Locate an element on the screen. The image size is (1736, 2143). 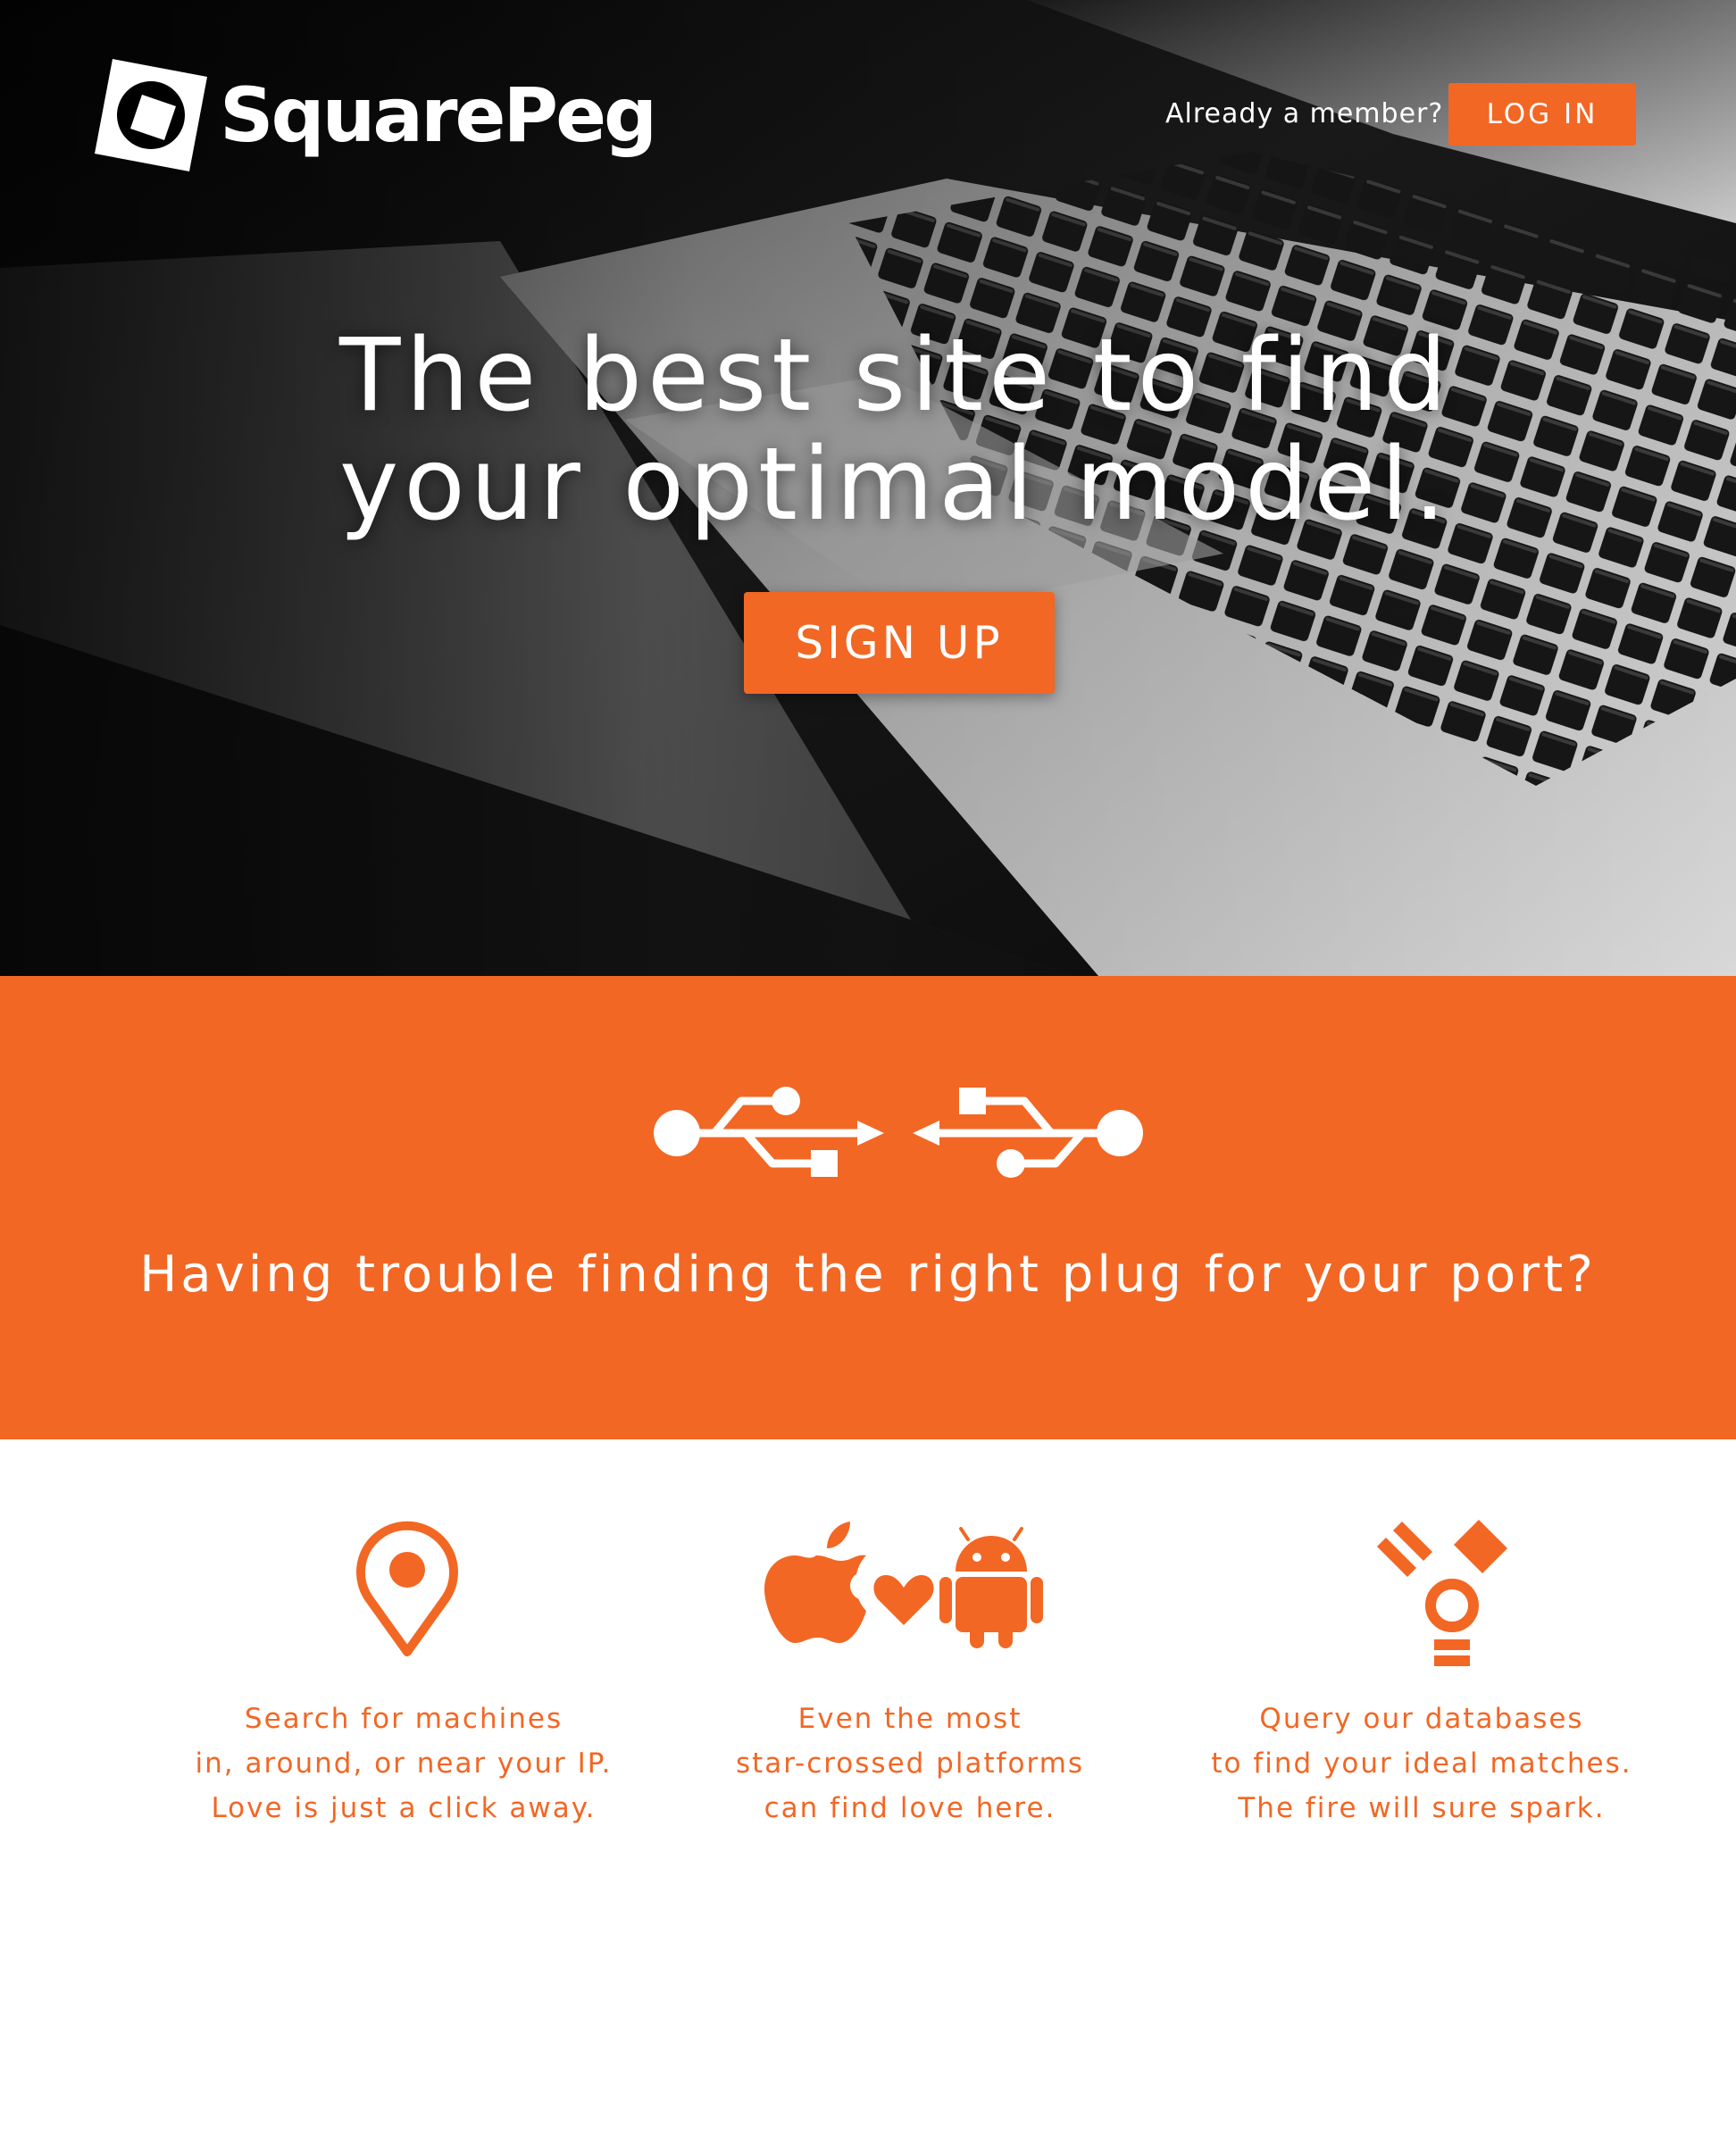
feature-line: can find love here. is located at coordinates (910, 1808).